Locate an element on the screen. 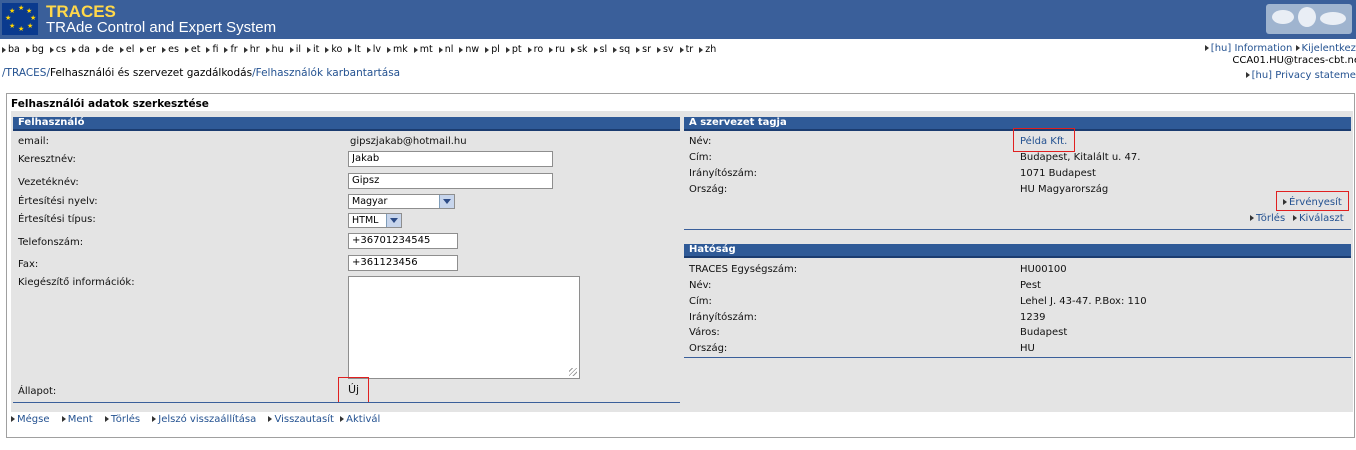 The height and width of the screenshot is (450, 1356). notif-lang-select: Magyar is located at coordinates (401, 201).